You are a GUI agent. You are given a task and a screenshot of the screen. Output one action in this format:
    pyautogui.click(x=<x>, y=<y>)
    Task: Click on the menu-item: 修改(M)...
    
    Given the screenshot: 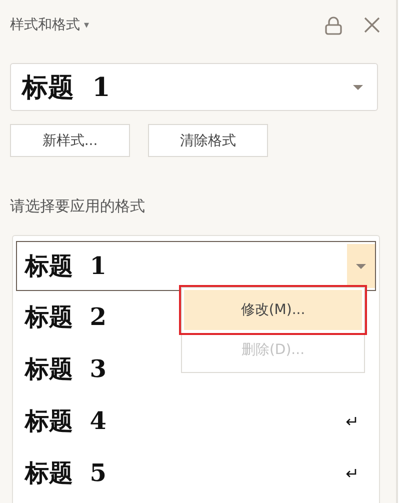 What is the action you would take?
    pyautogui.click(x=273, y=310)
    